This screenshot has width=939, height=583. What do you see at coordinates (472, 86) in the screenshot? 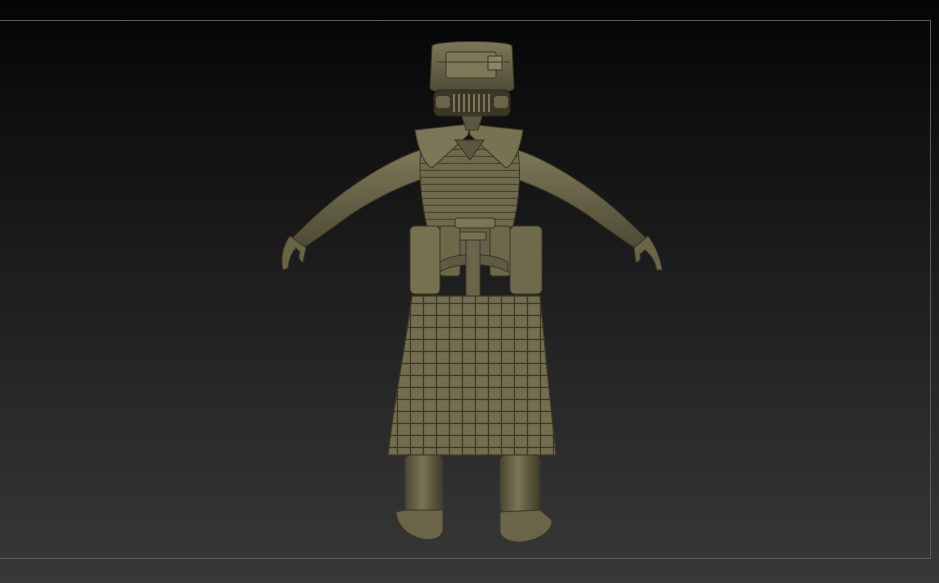
I see `helmet` at bounding box center [472, 86].